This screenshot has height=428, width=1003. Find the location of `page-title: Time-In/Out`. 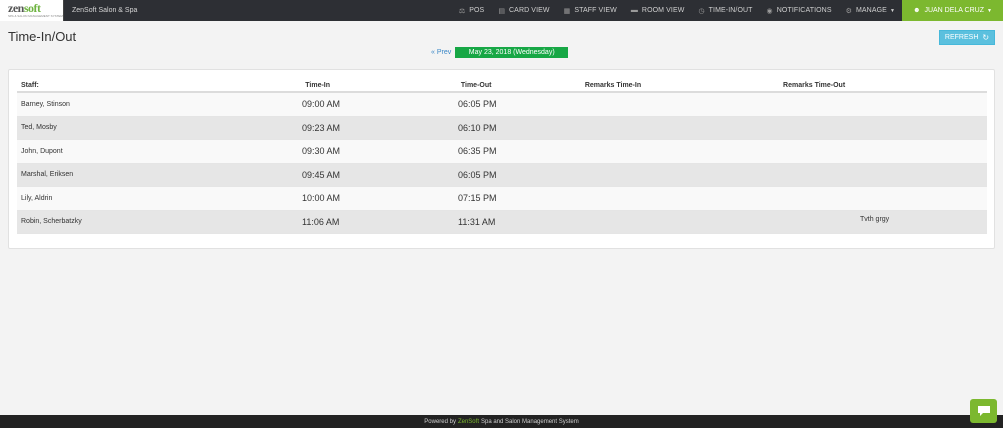

page-title: Time-In/Out is located at coordinates (42, 36).